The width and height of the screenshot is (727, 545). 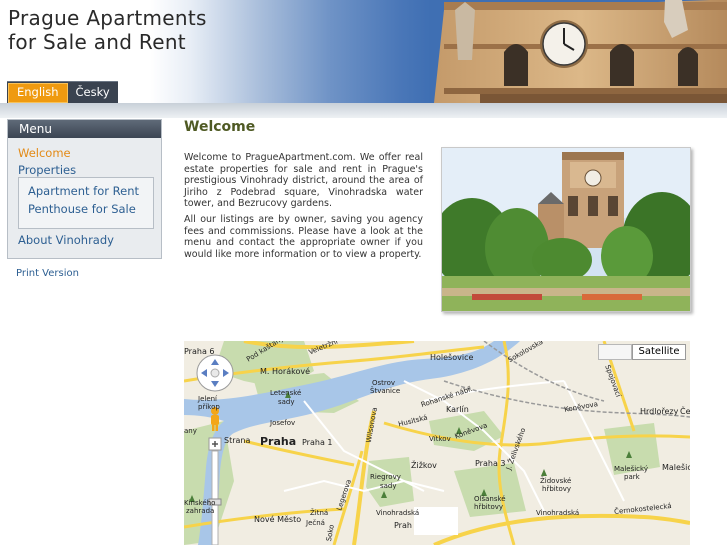 What do you see at coordinates (220, 127) in the screenshot?
I see `page-title: Welcome` at bounding box center [220, 127].